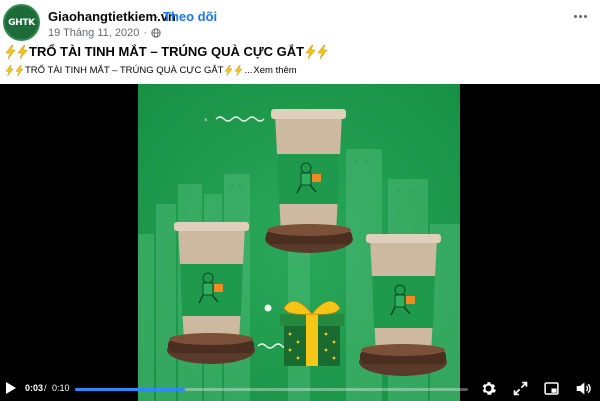  Describe the element at coordinates (488, 388) in the screenshot. I see `gear-icon` at that location.